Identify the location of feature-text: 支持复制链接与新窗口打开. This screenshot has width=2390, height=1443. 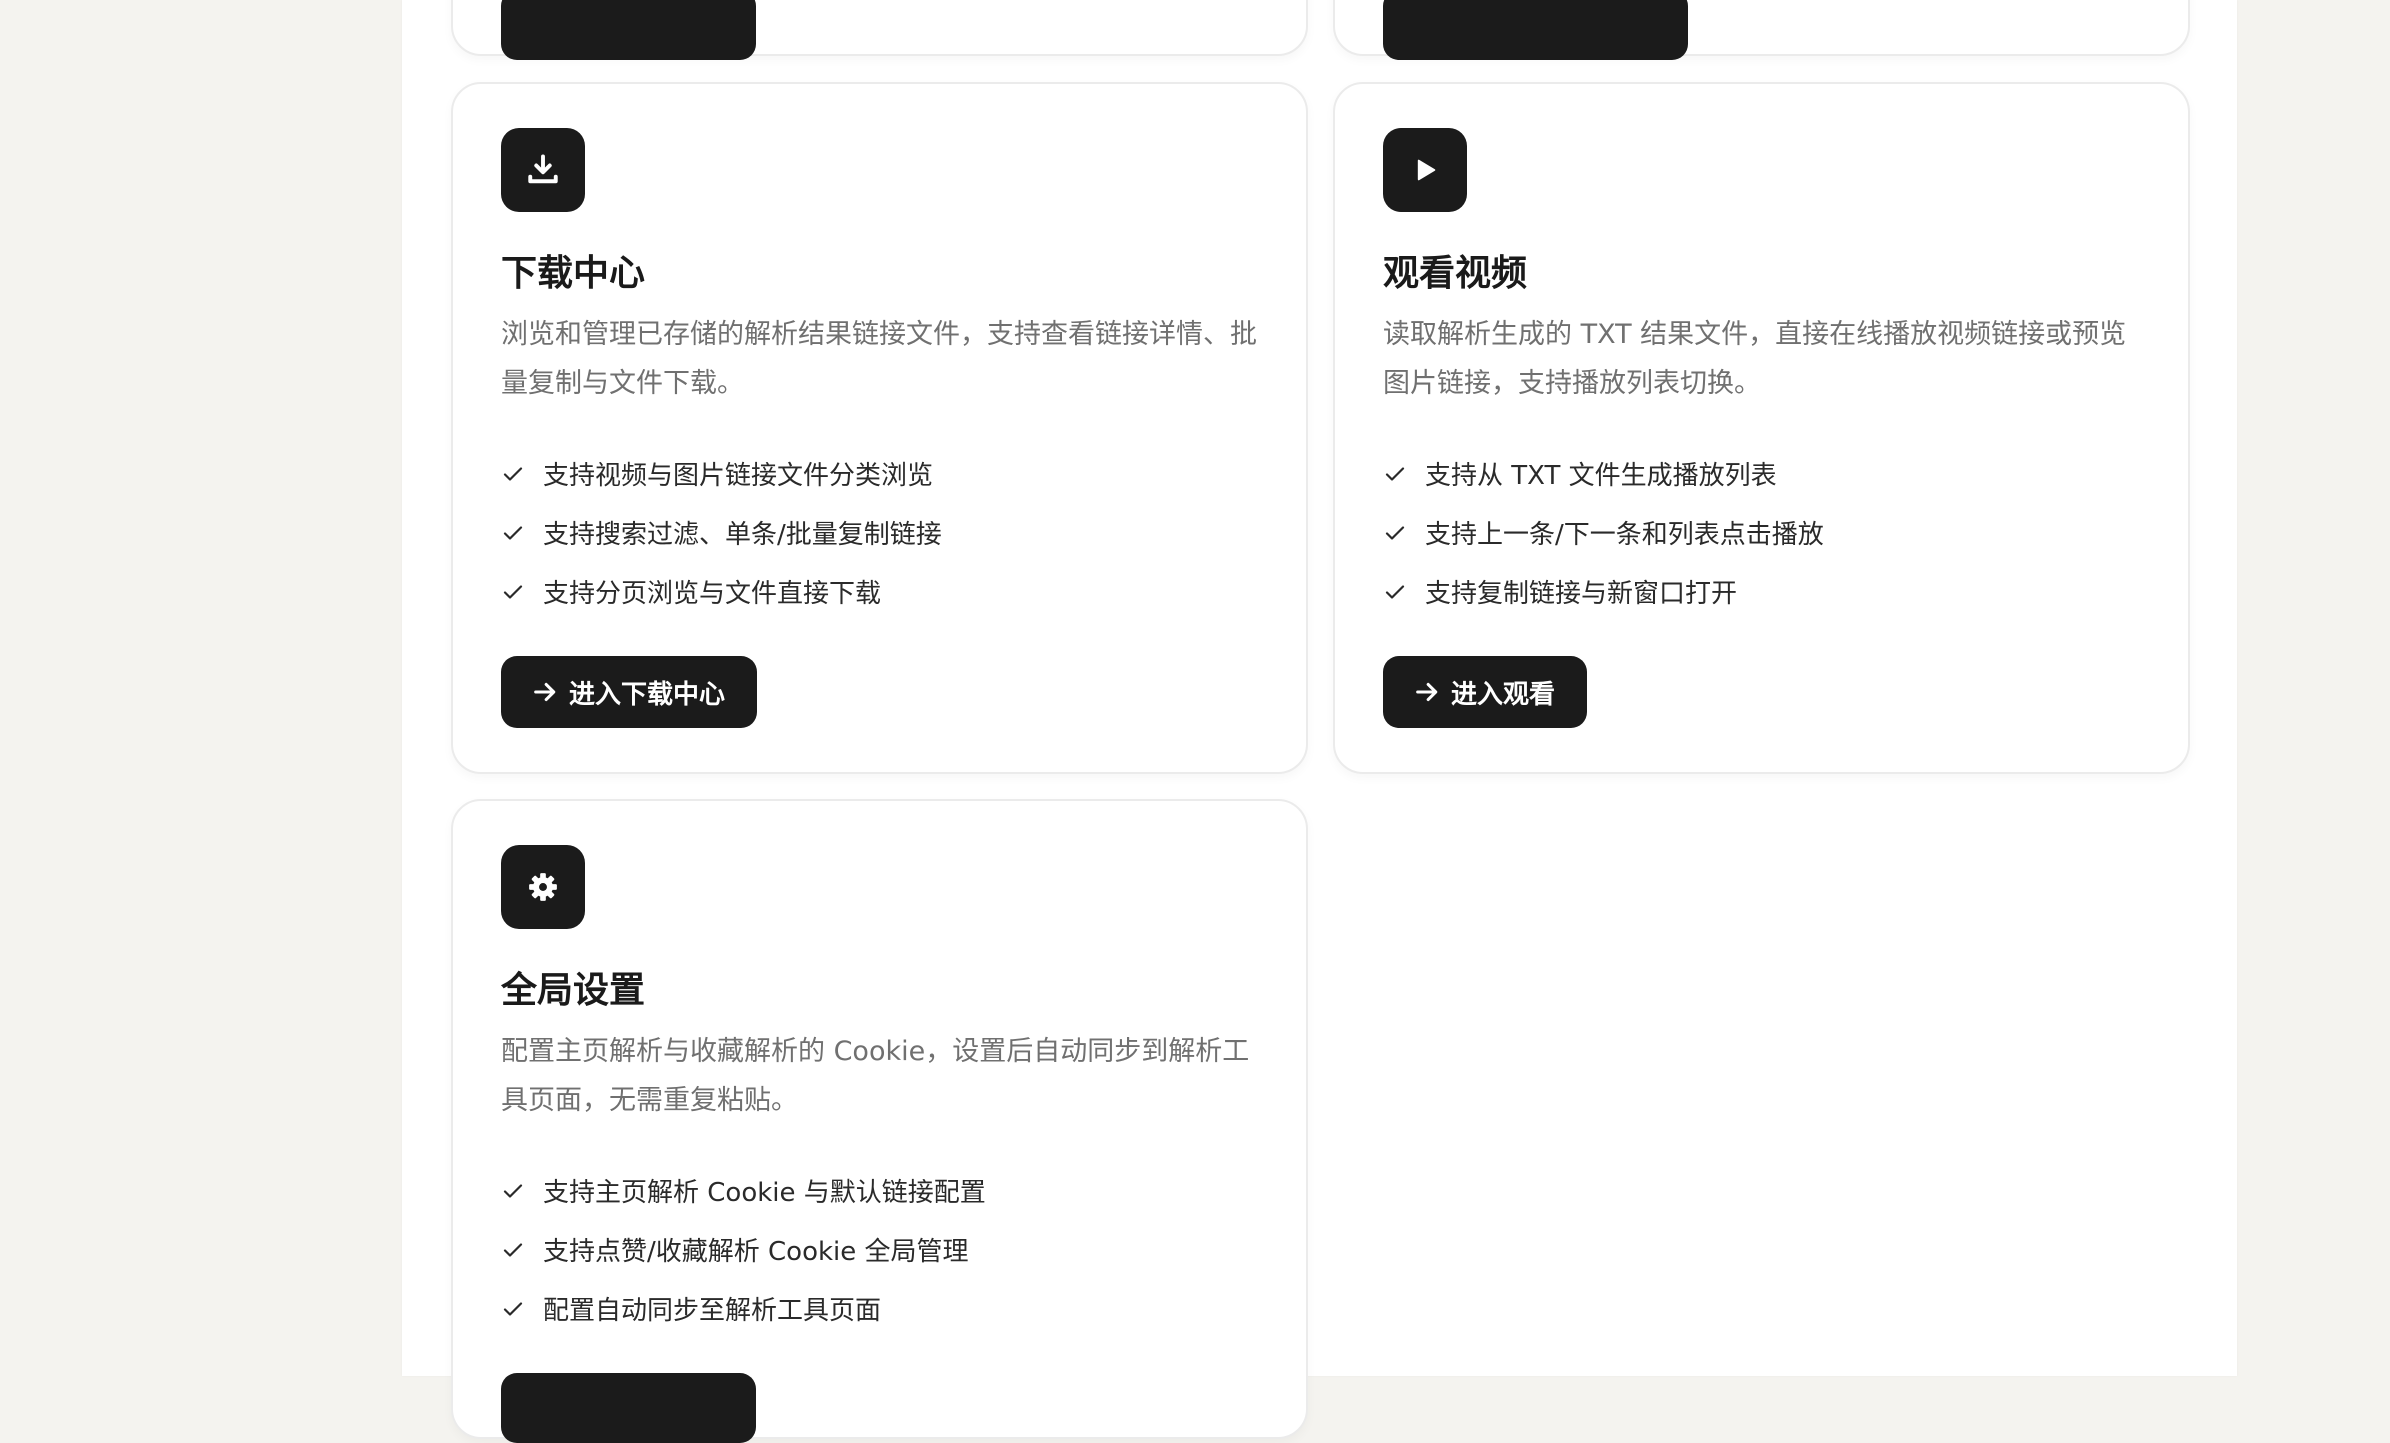
(1581, 594).